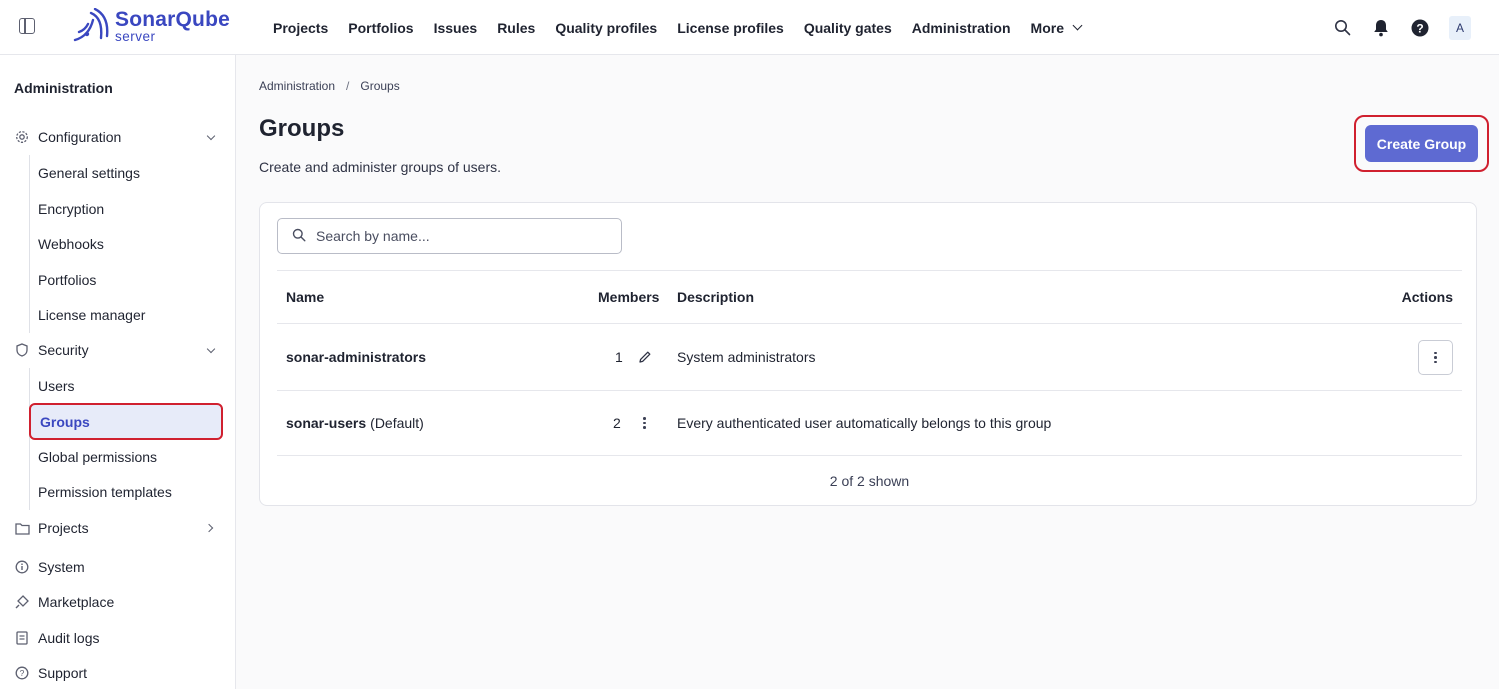 The image size is (1499, 689). Describe the element at coordinates (380, 86) in the screenshot. I see `breadcrumb-groups: Groups` at that location.